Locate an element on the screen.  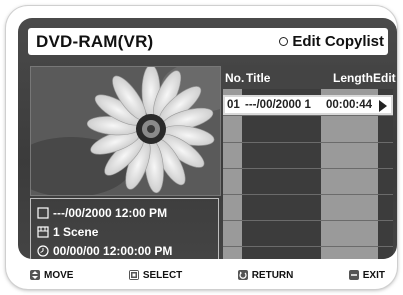
footer-select: SELECT is located at coordinates (155, 275).